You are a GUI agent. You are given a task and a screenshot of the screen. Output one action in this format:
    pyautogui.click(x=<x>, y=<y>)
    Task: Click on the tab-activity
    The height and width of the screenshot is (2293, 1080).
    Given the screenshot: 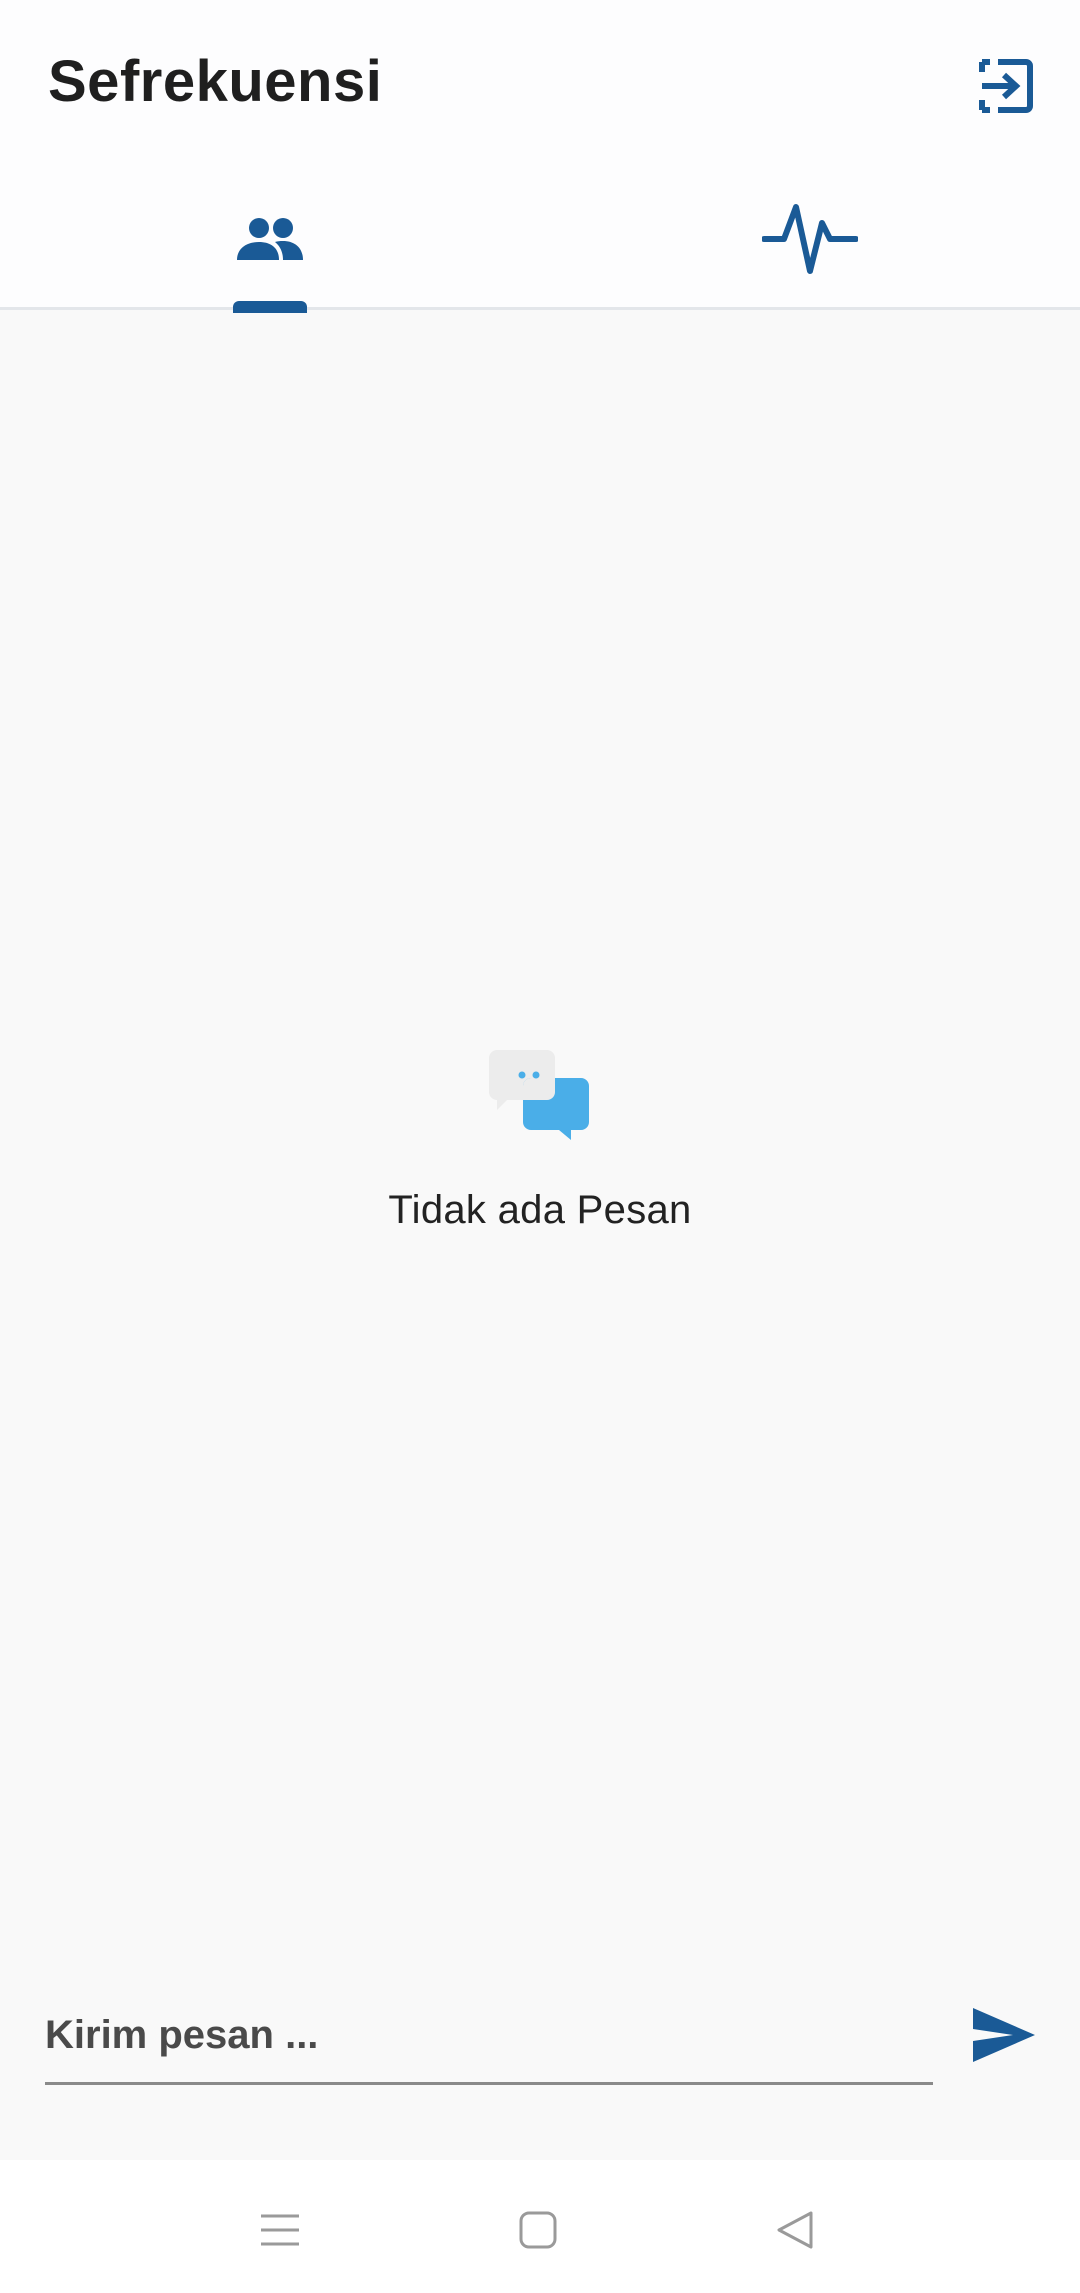 What is the action you would take?
    pyautogui.click(x=810, y=238)
    